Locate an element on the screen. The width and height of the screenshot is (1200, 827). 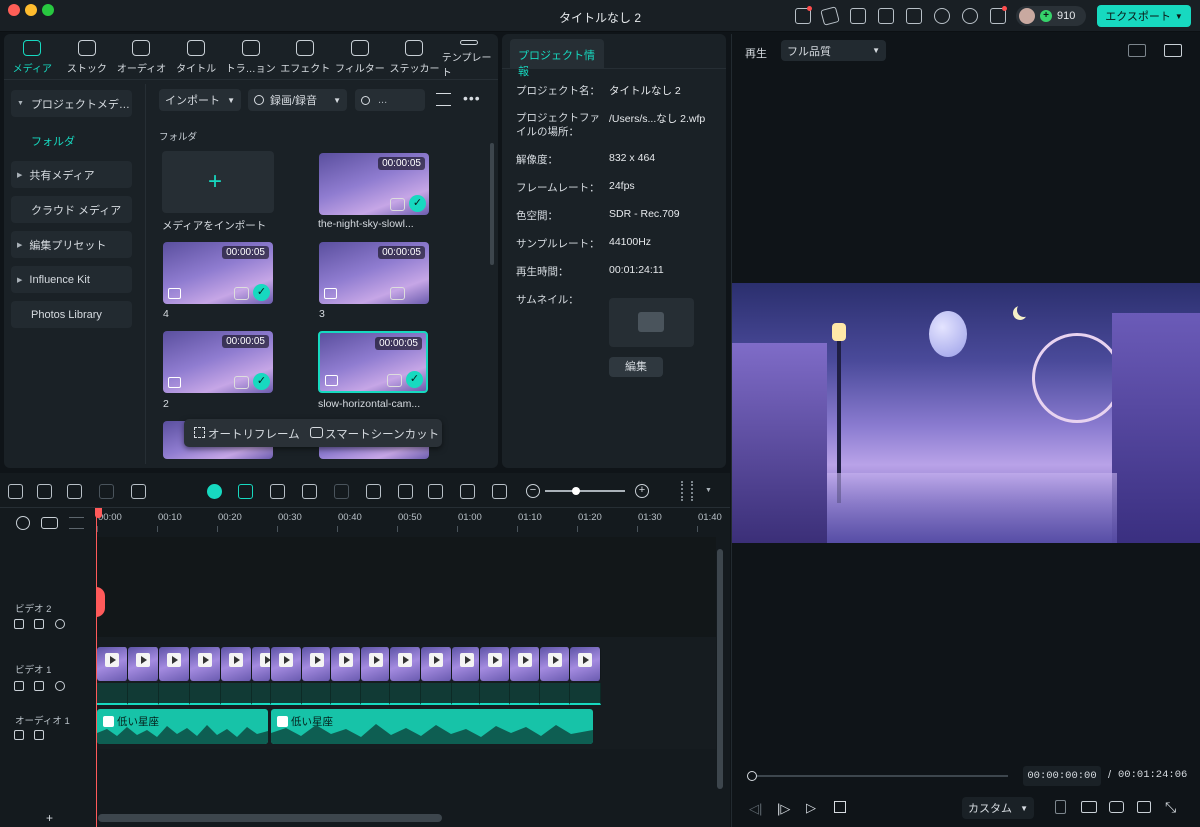
tab-transition: トラ…ョン is located at coordinates (250, 57).